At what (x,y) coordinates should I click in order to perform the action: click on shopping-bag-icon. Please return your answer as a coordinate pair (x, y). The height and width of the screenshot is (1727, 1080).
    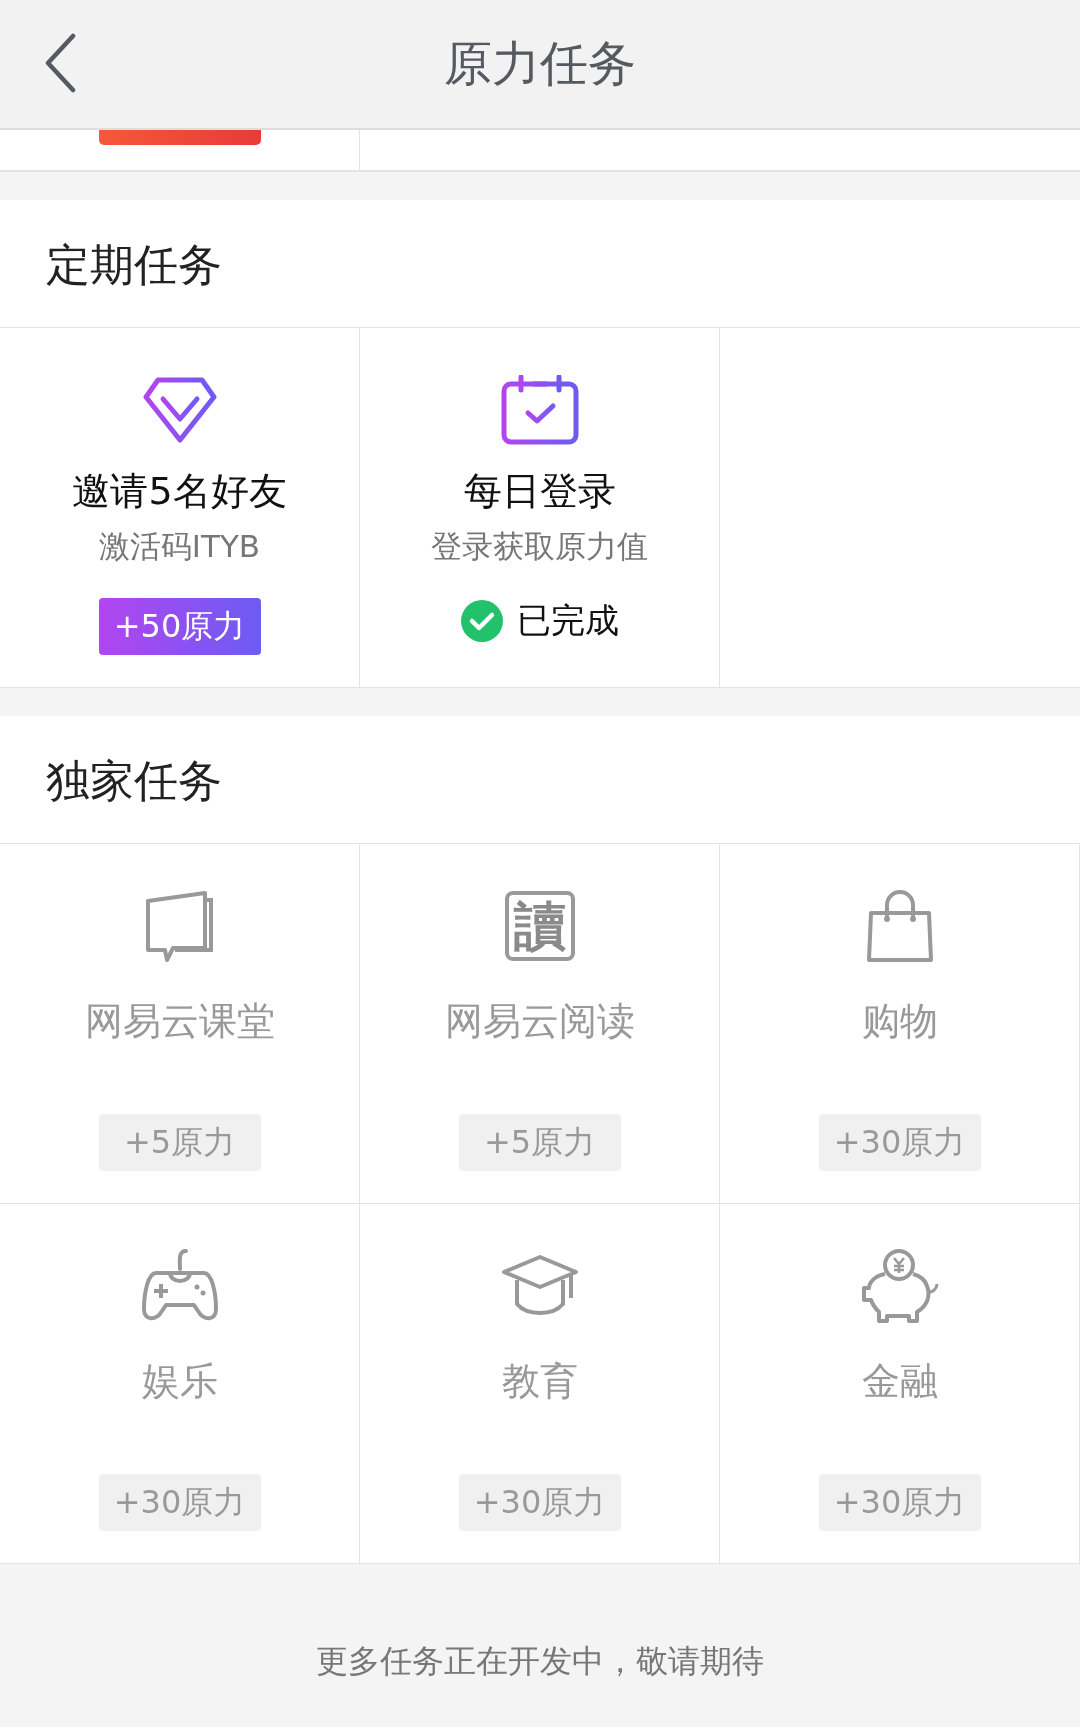
    Looking at the image, I should click on (899, 926).